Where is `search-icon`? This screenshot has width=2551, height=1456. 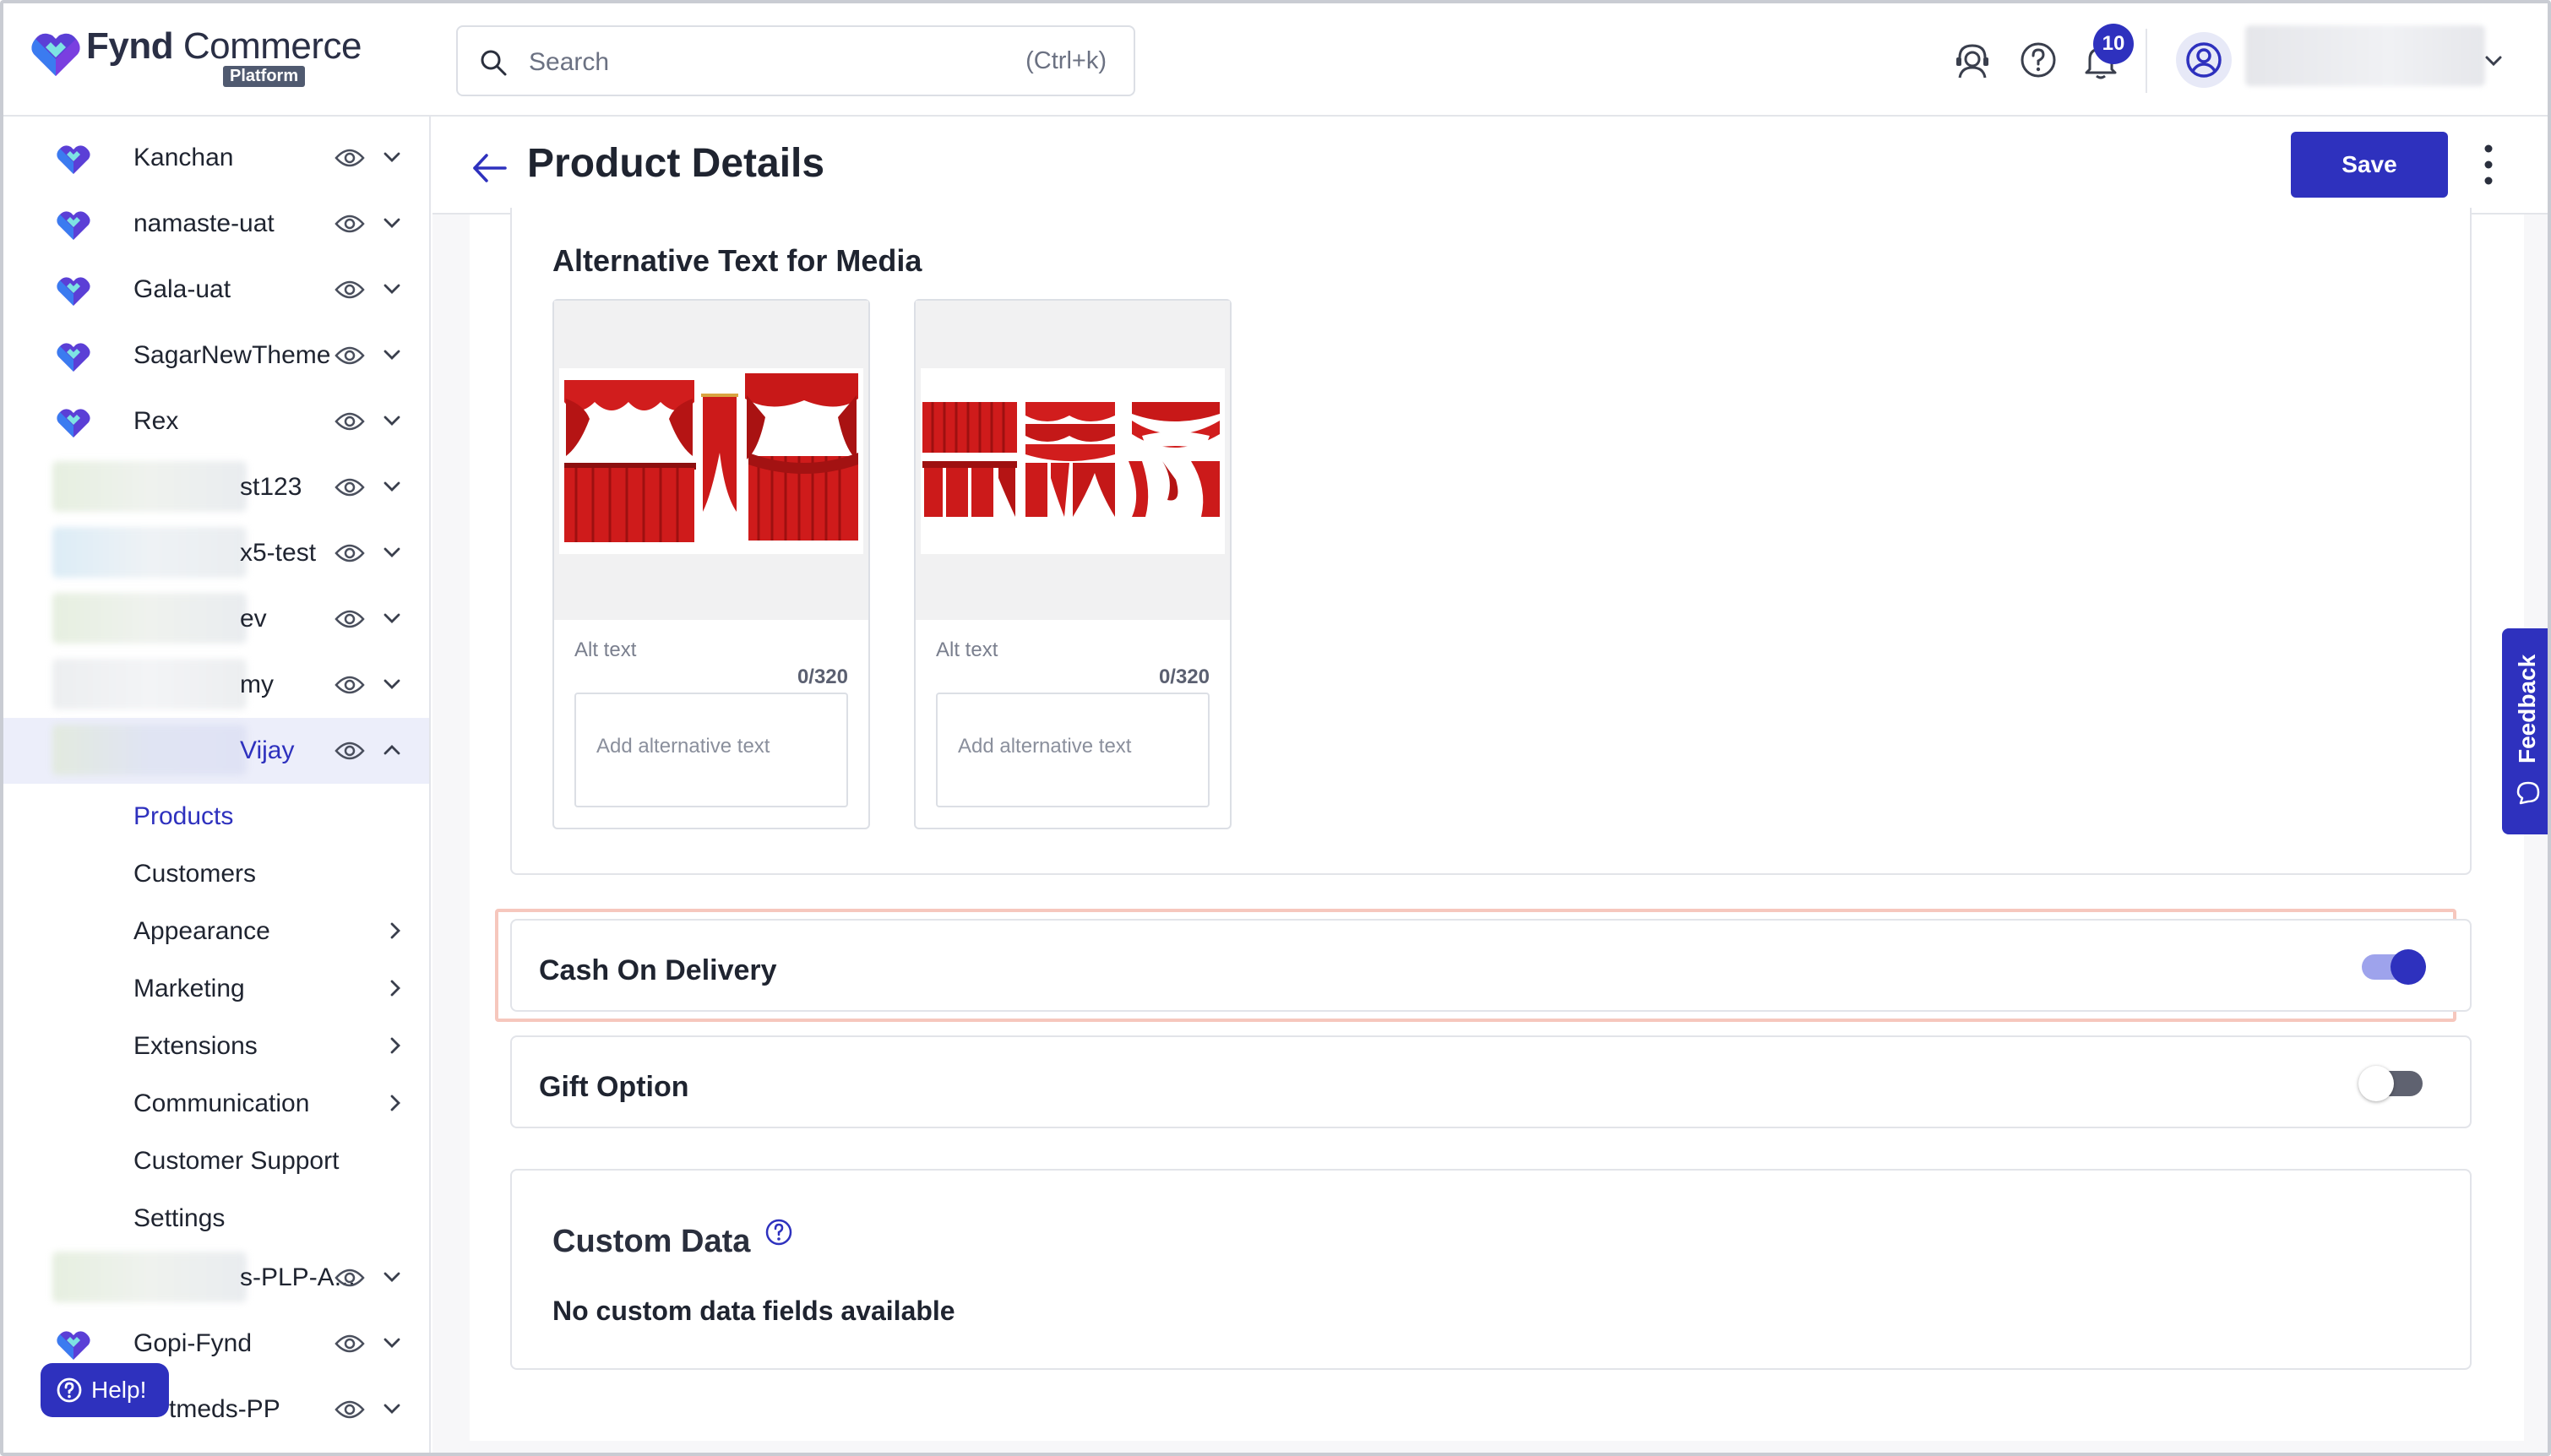
search-icon is located at coordinates (494, 63).